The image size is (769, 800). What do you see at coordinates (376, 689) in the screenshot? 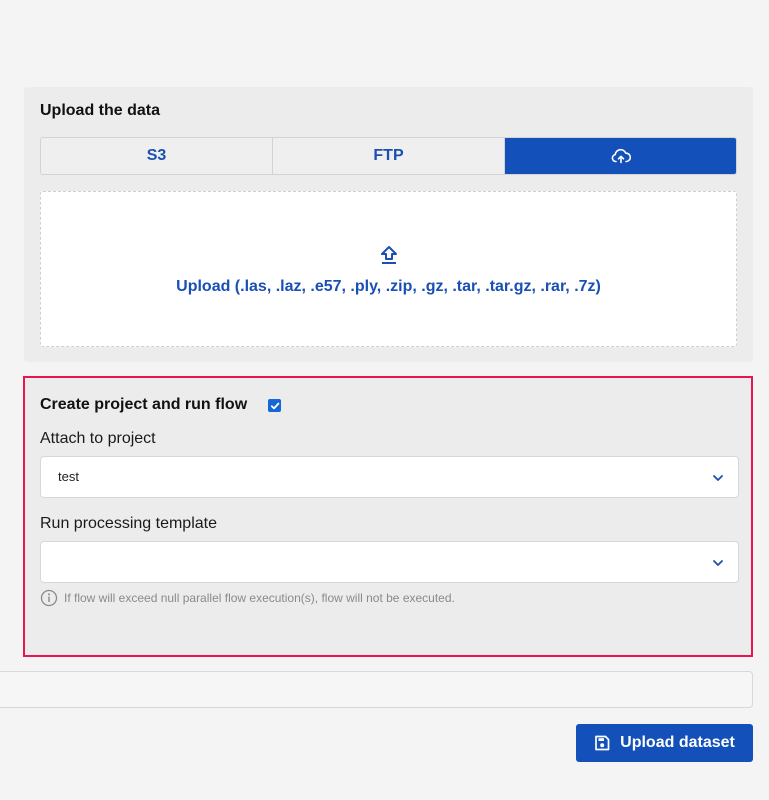
I see `bottom-bar` at bounding box center [376, 689].